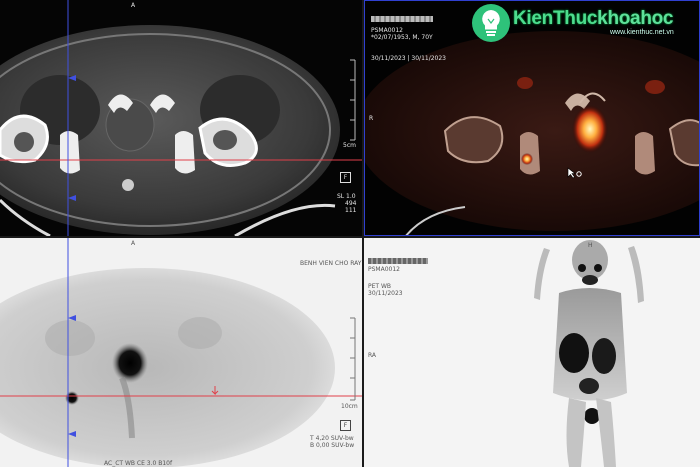 The width and height of the screenshot is (700, 467). I want to click on mip-date: 30/11/2023, so click(385, 293).